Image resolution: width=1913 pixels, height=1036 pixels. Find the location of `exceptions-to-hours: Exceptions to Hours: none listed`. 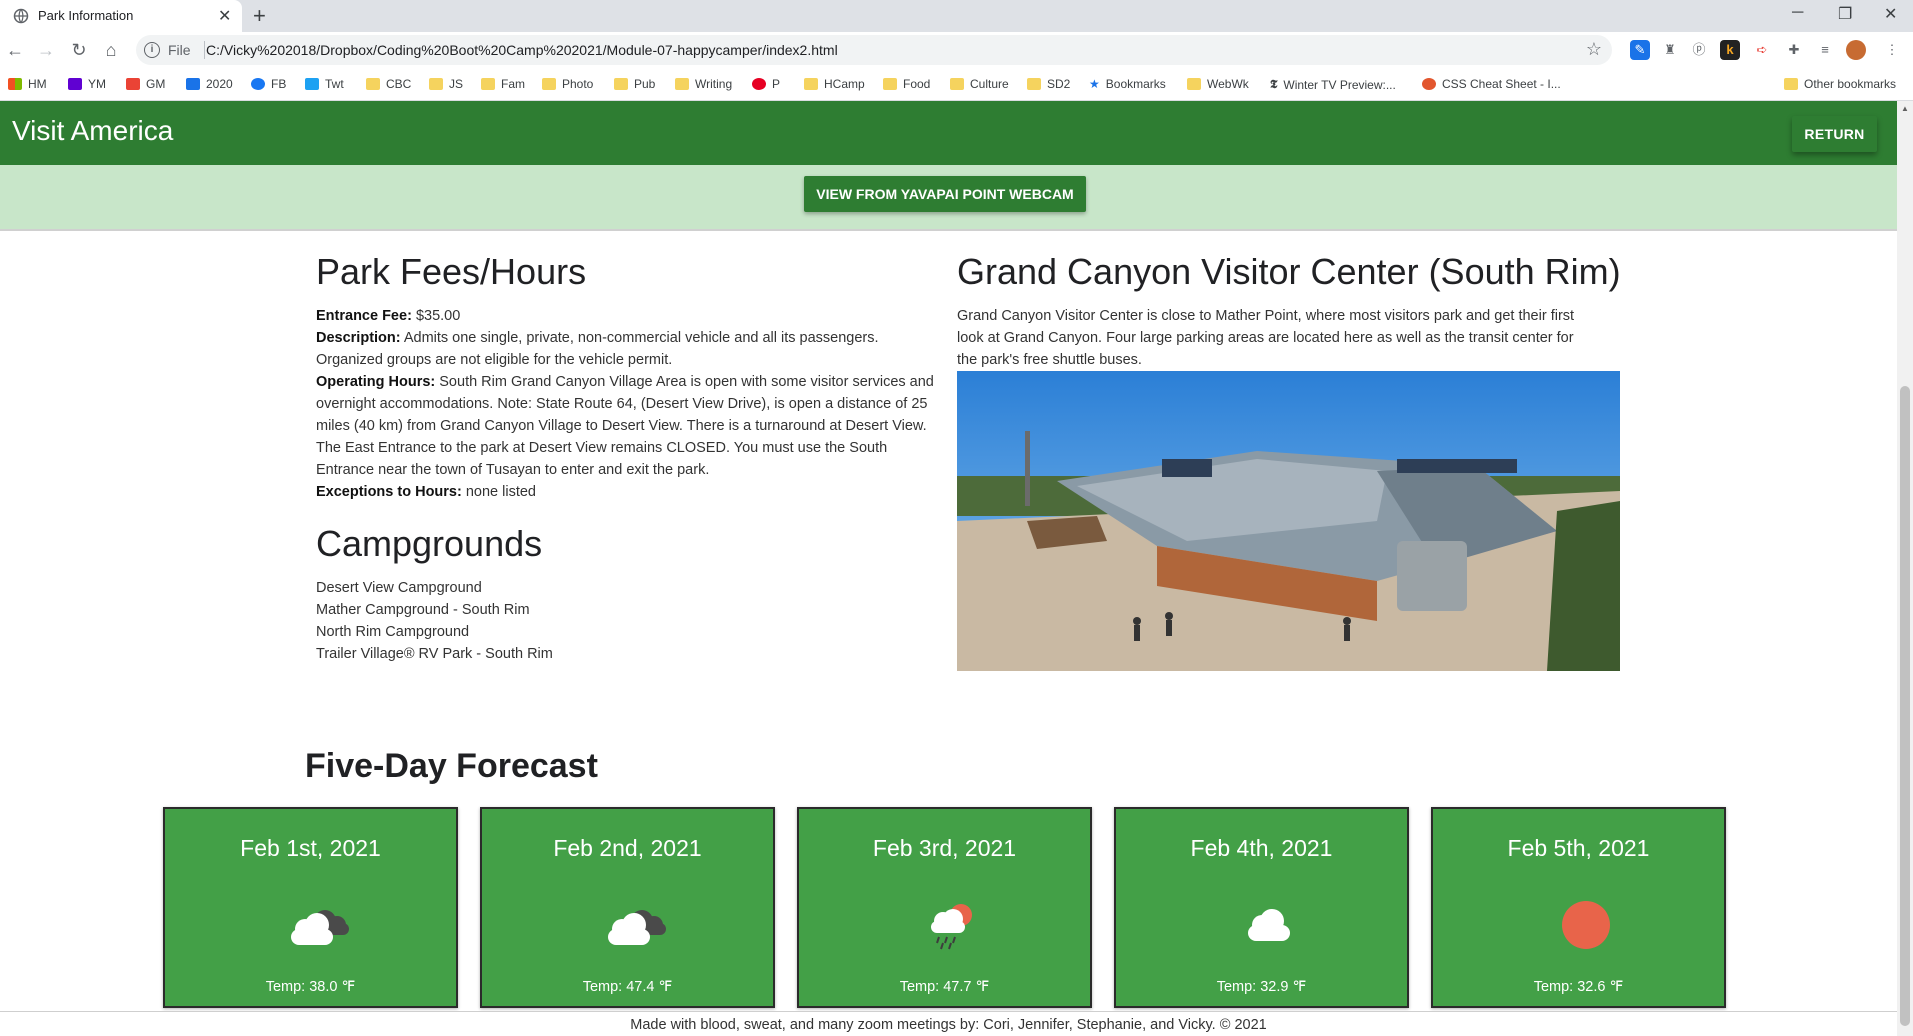

exceptions-to-hours: Exceptions to Hours: none listed is located at coordinates (426, 492).